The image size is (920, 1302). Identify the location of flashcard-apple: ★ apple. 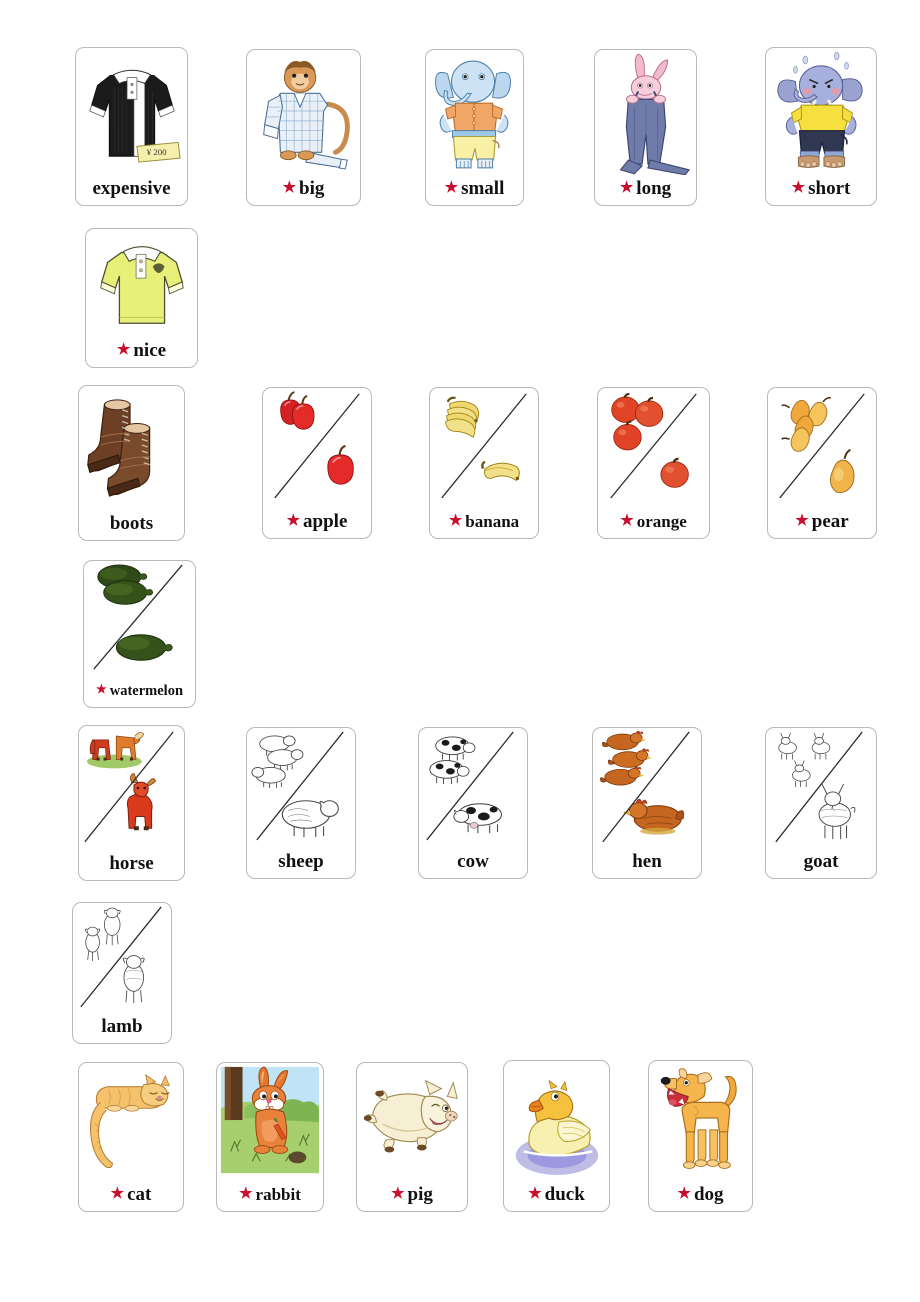
(317, 463).